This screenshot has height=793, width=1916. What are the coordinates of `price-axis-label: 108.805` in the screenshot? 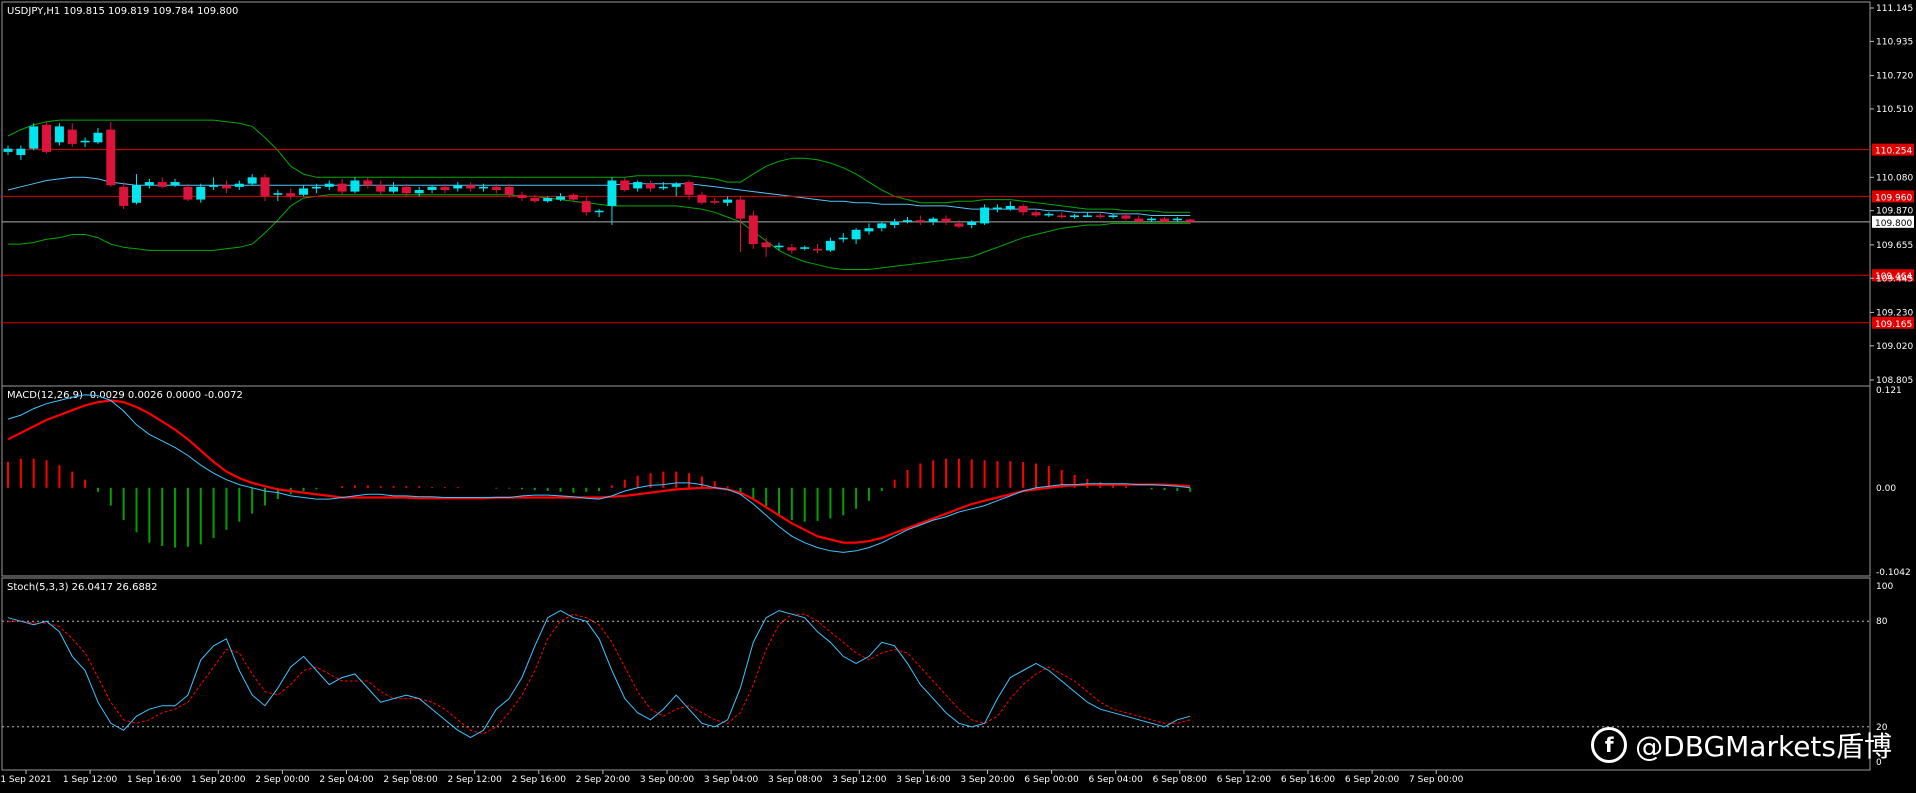 It's located at (1894, 381).